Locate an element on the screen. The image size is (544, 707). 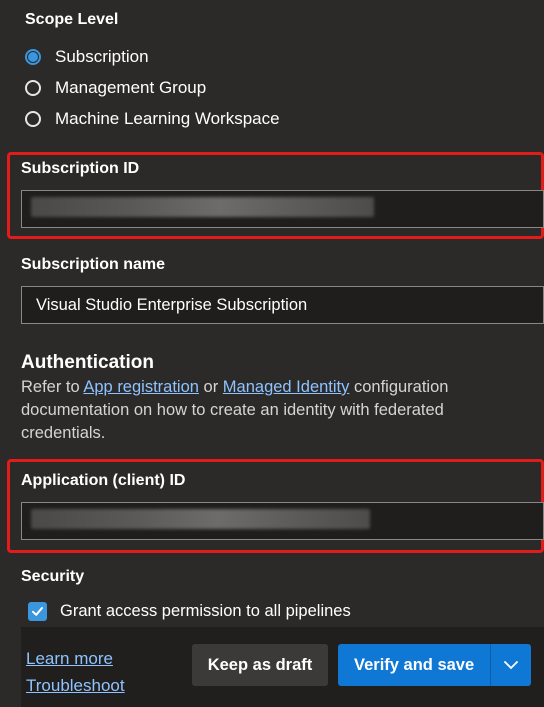
radio-option-ml-workspace: Machine Learning Workspace is located at coordinates (215, 118).